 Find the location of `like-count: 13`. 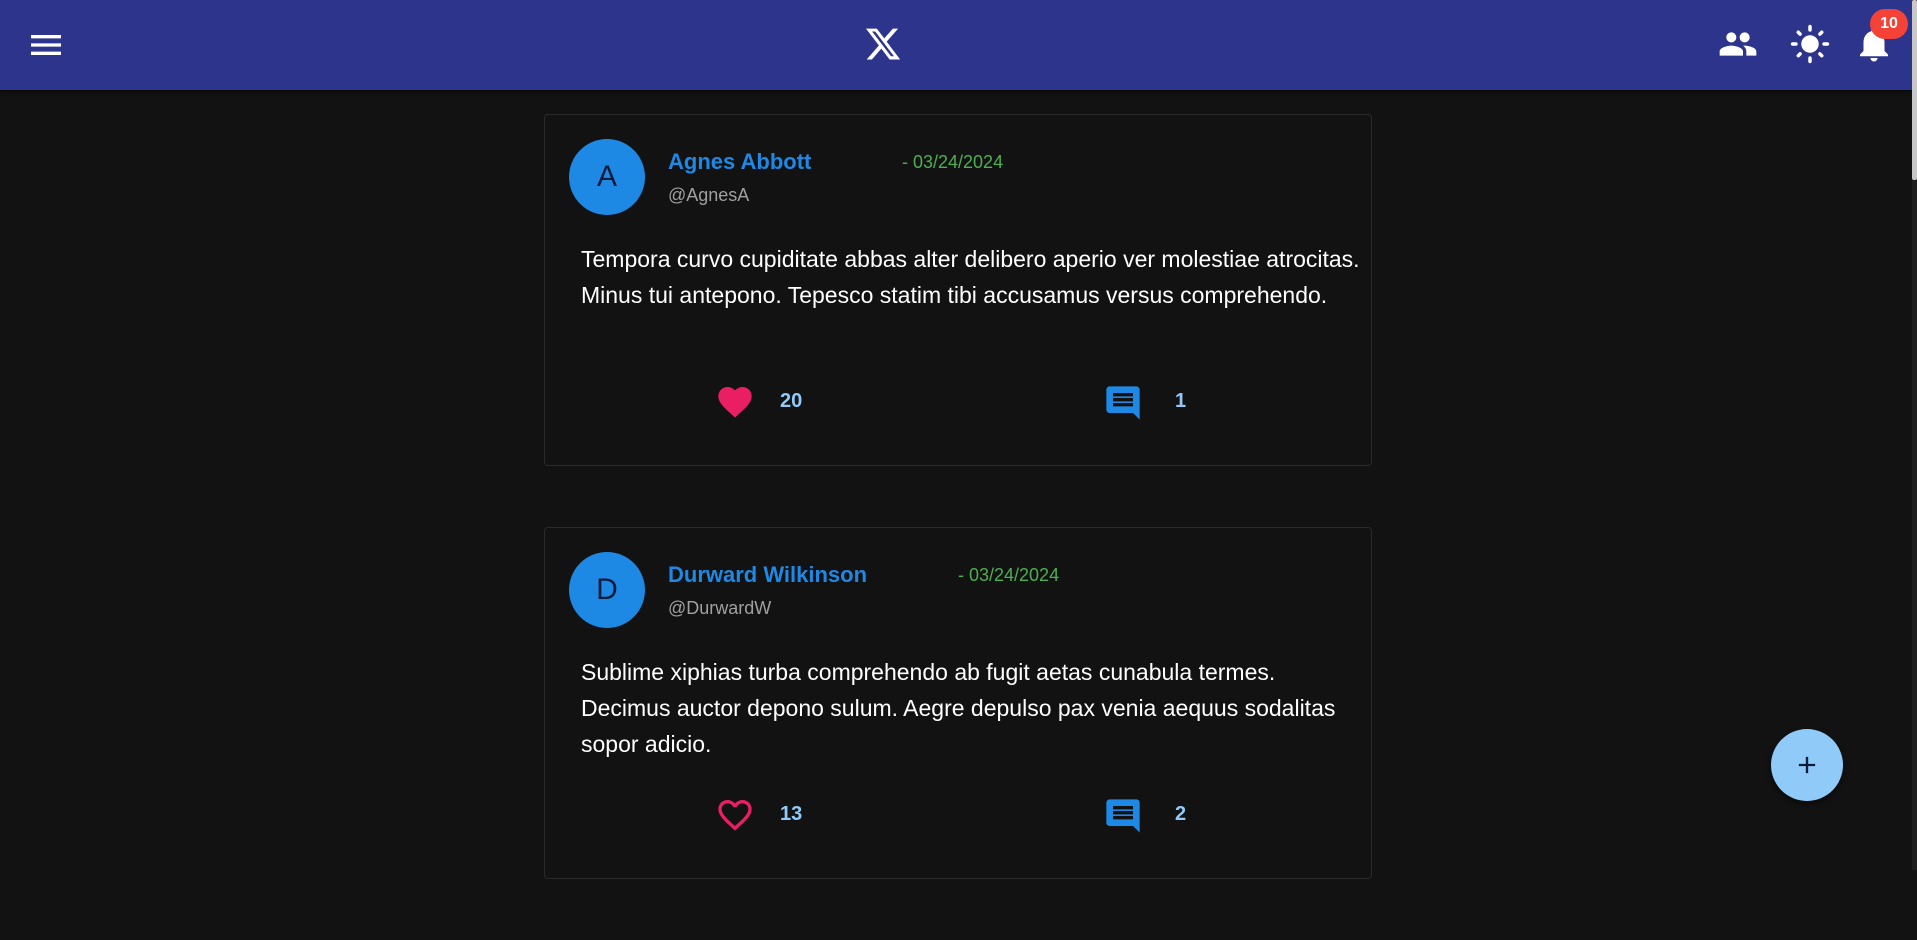

like-count: 13 is located at coordinates (791, 814).